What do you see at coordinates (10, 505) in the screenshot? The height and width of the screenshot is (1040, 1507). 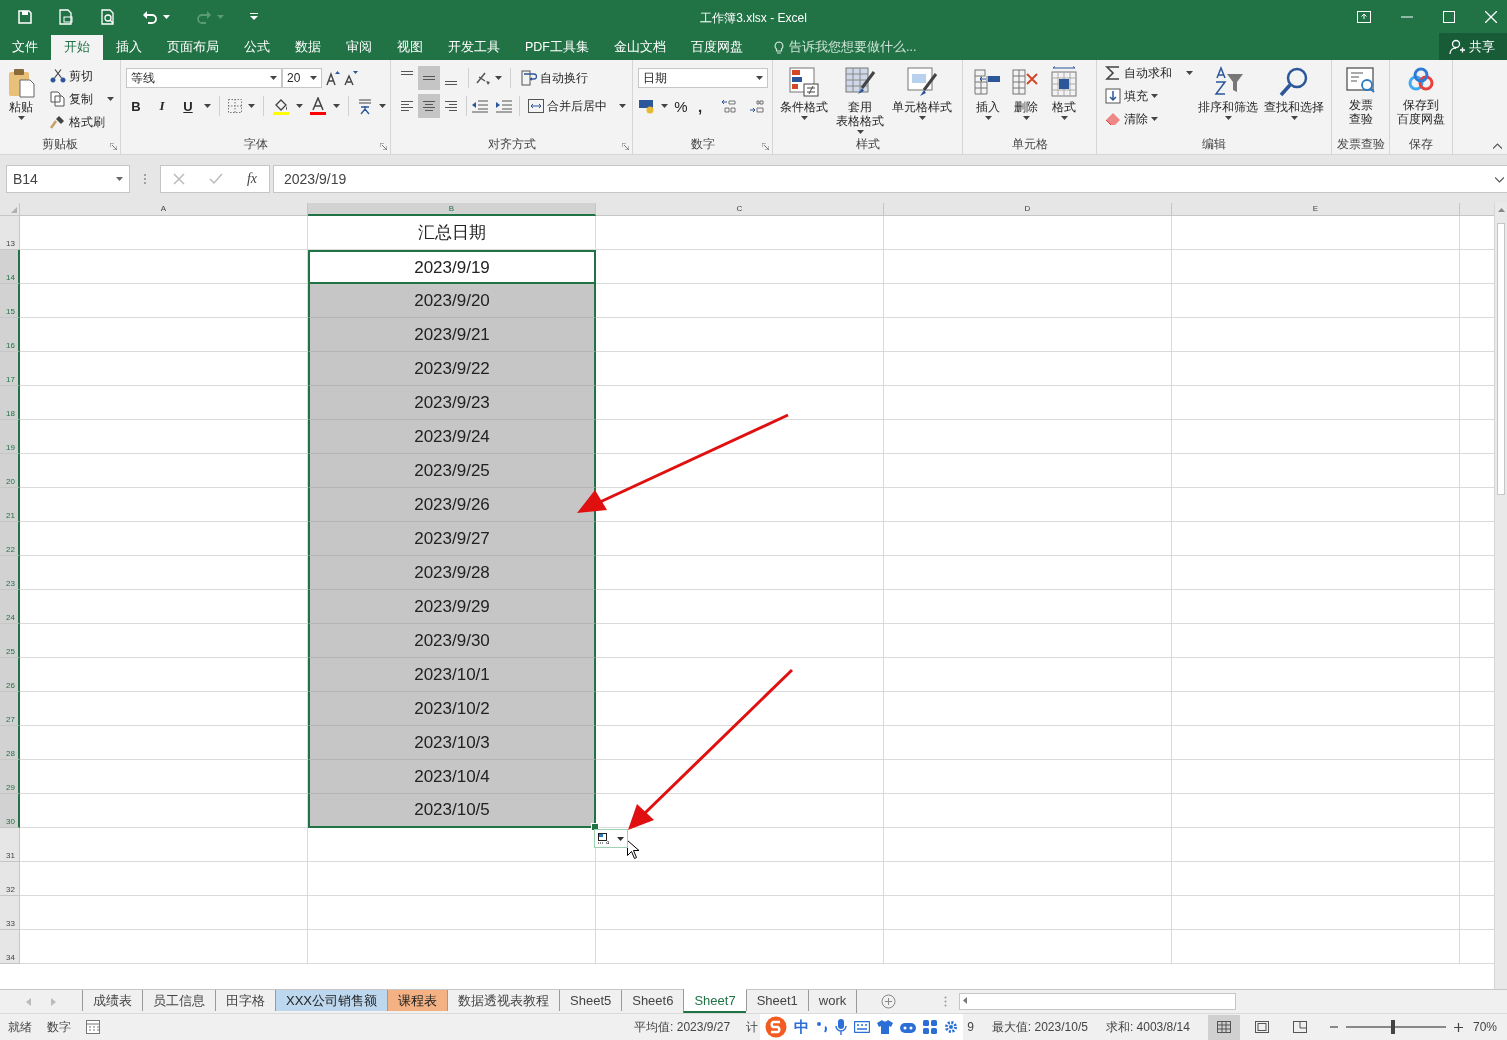 I see `row-header: 21` at bounding box center [10, 505].